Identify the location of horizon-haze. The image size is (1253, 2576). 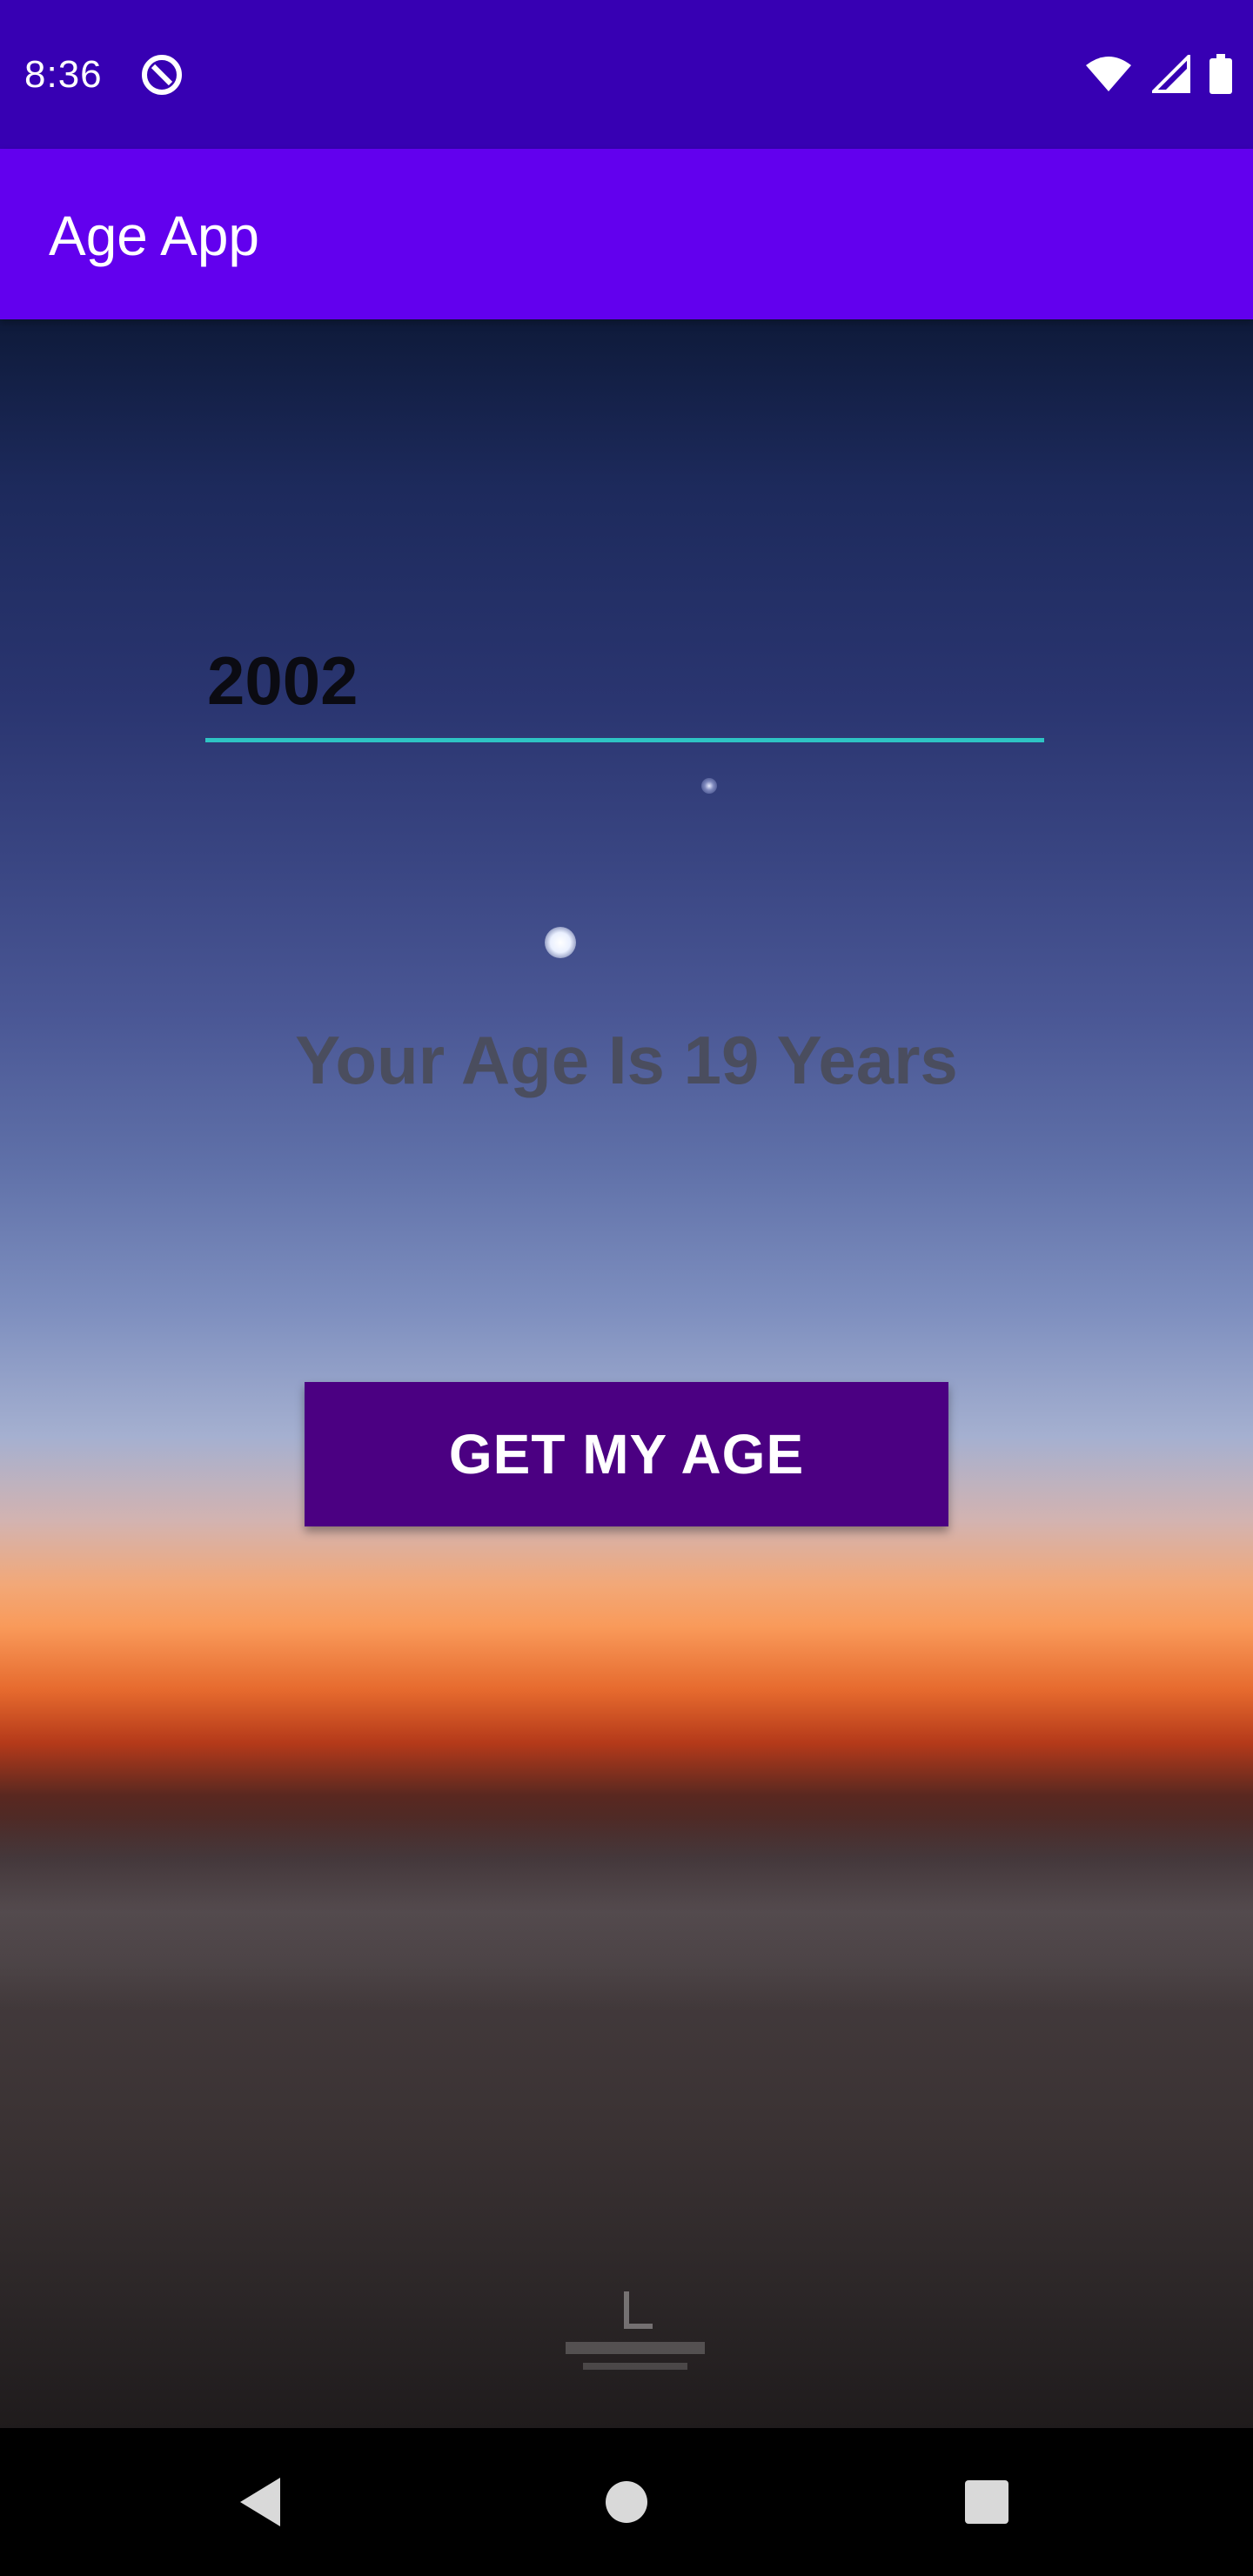
(626, 1912).